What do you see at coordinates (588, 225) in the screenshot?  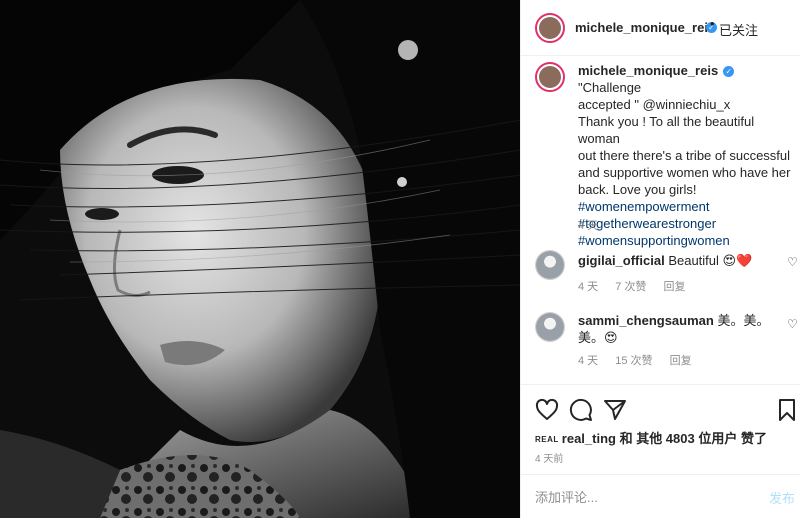 I see `caption-timestamp: 4 天` at bounding box center [588, 225].